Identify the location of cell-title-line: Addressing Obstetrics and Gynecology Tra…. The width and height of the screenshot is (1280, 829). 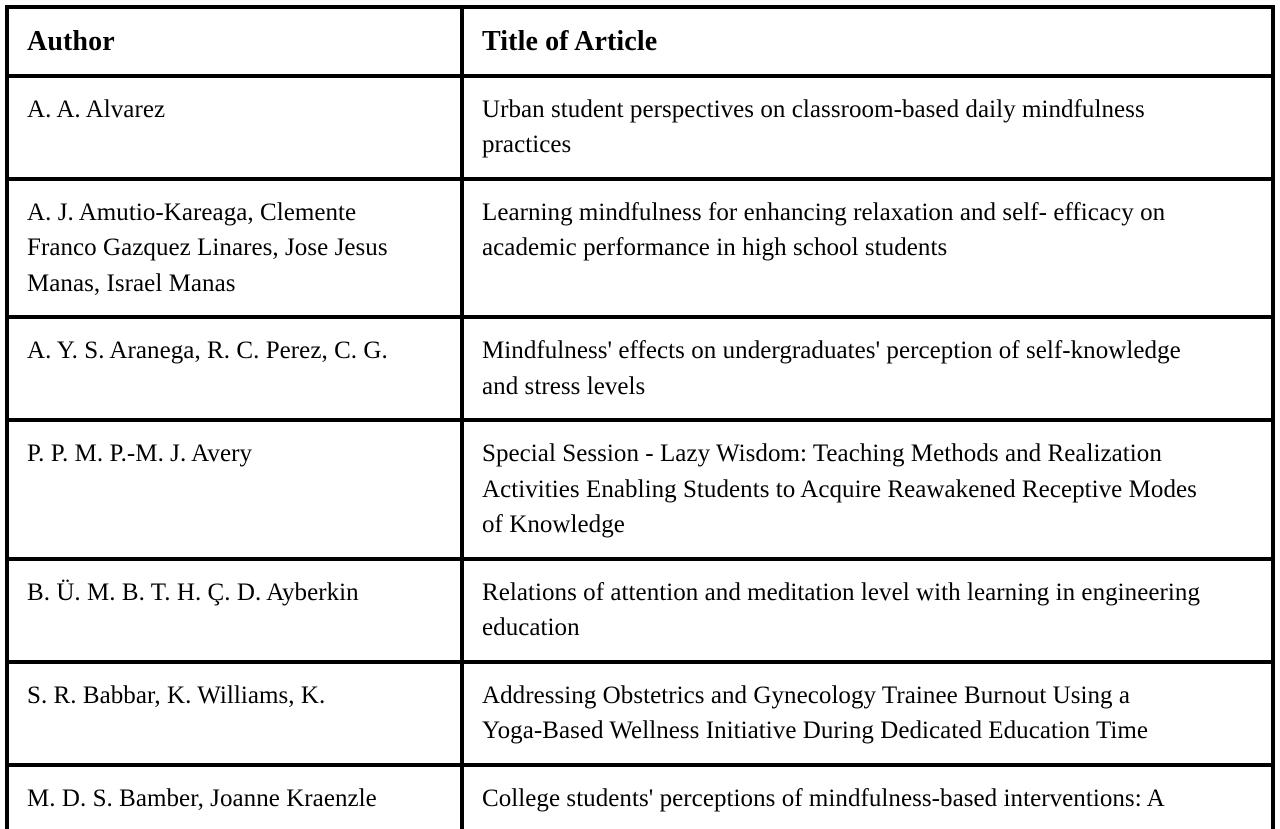
(806, 695).